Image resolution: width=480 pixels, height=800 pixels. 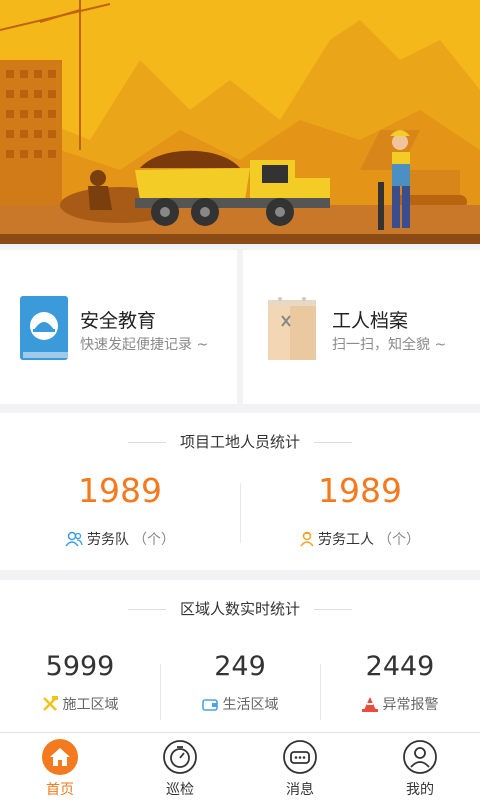 What do you see at coordinates (74, 539) in the screenshot?
I see `team-icon` at bounding box center [74, 539].